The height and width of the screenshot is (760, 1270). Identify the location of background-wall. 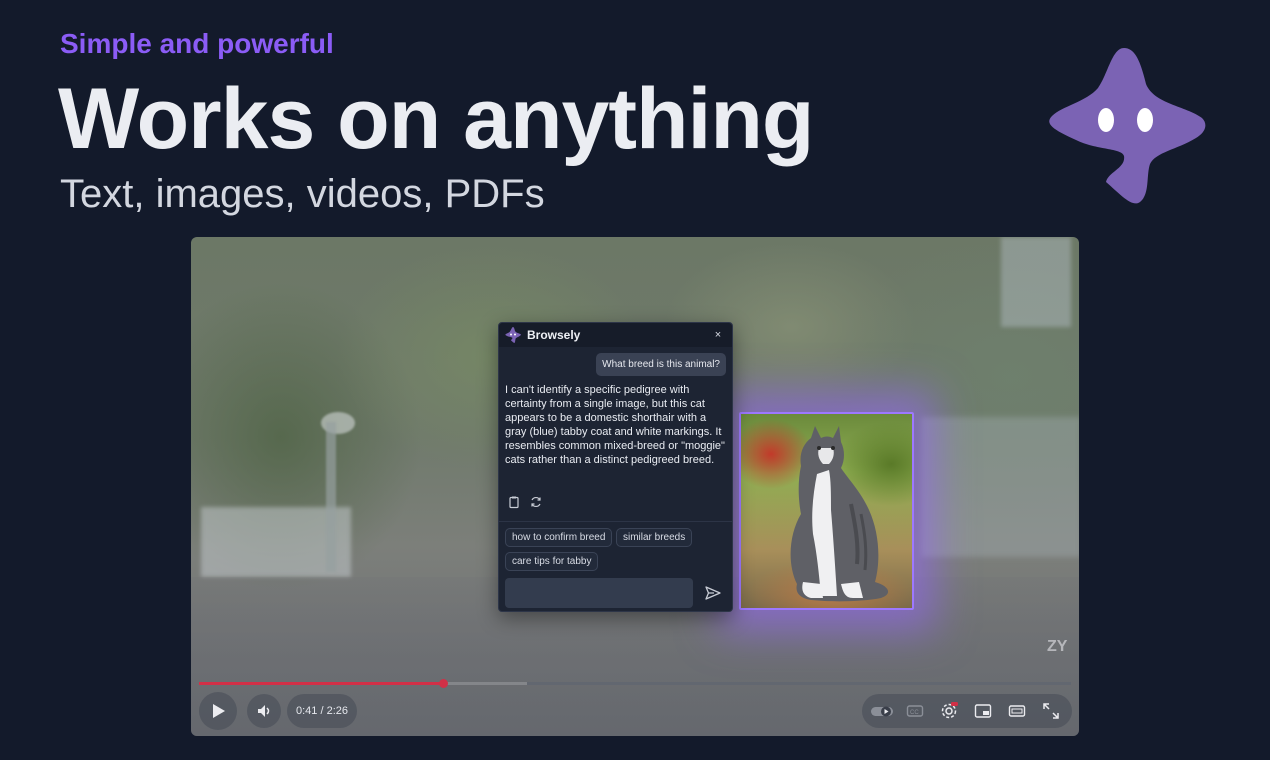
(1000, 487).